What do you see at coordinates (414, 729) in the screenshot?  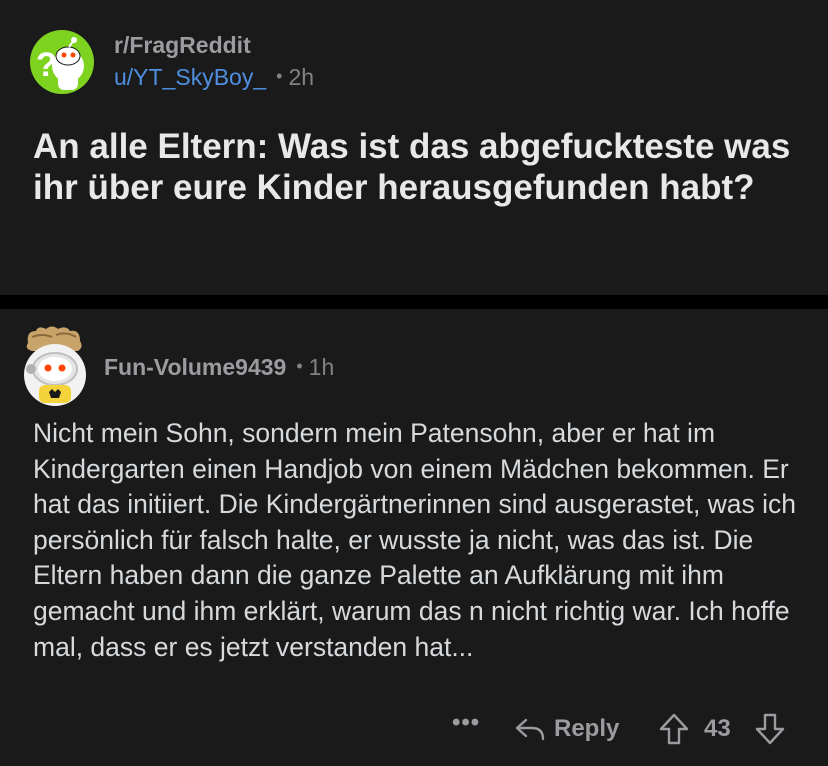 I see `comment-actions: ••• Reply 43` at bounding box center [414, 729].